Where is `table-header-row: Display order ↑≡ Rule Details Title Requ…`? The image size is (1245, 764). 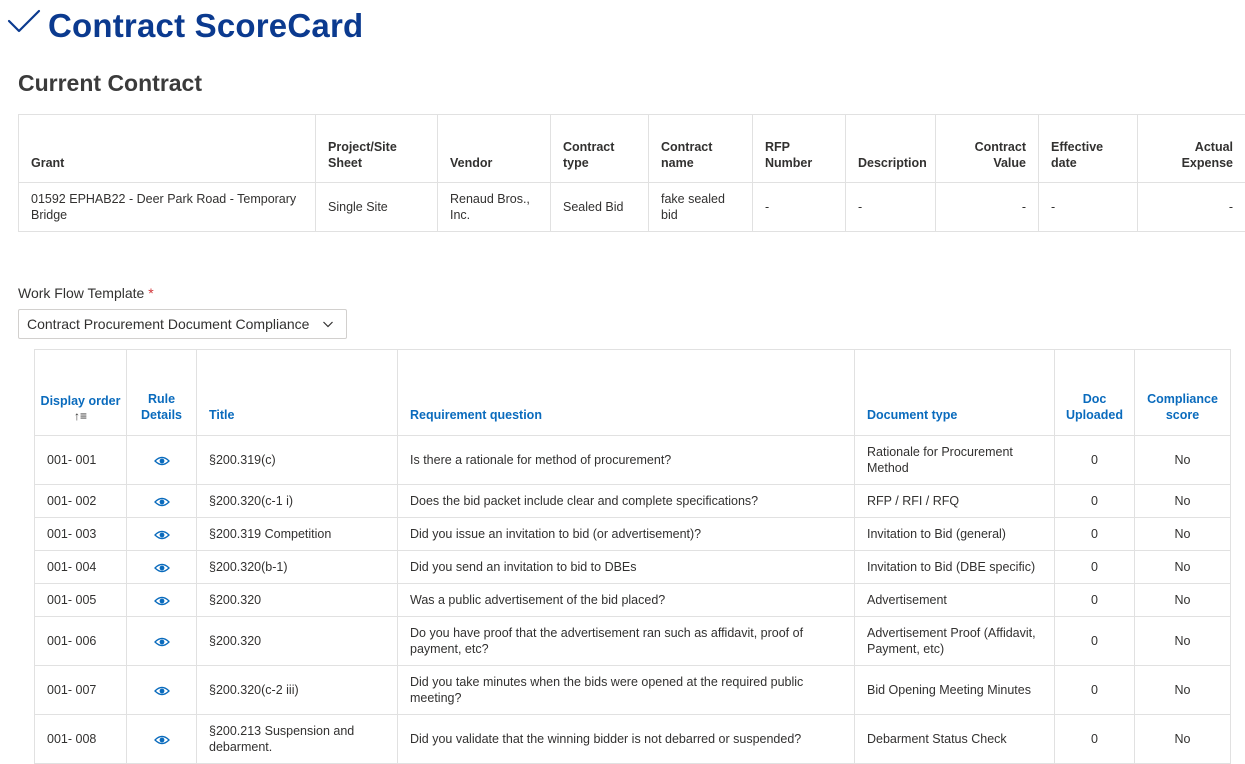
table-header-row: Display order ↑≡ Rule Details Title Requ… is located at coordinates (633, 393).